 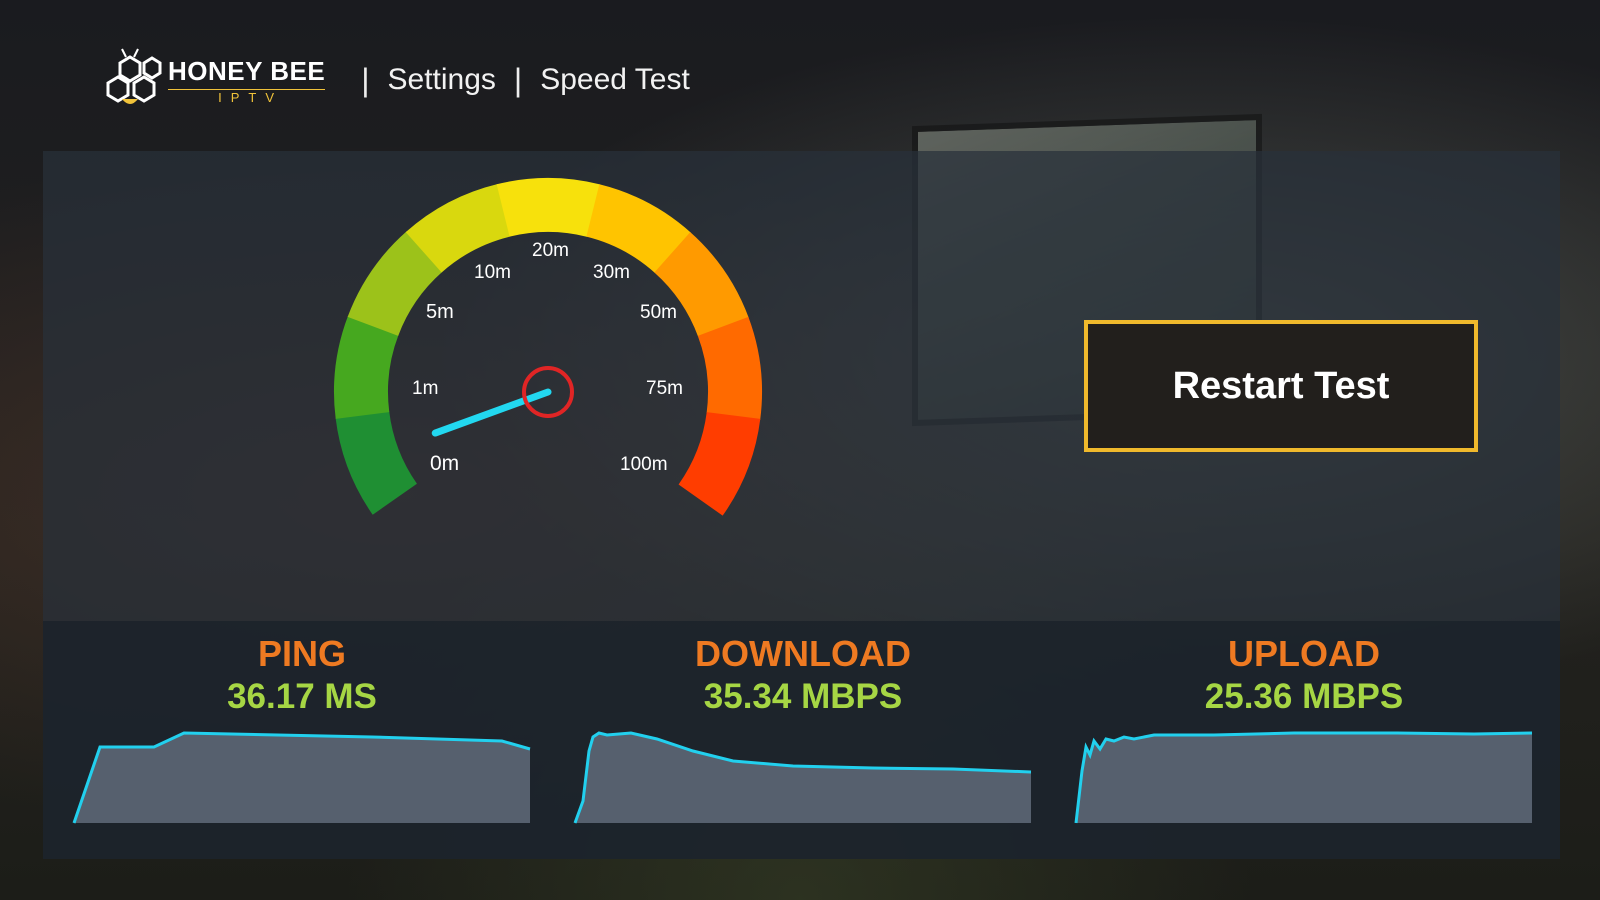 What do you see at coordinates (491, 412) in the screenshot?
I see `gauge-needle` at bounding box center [491, 412].